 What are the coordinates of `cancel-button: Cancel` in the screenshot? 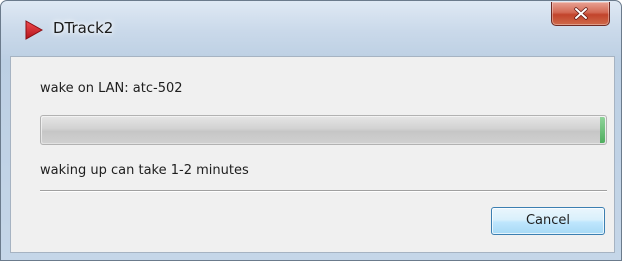 It's located at (548, 221).